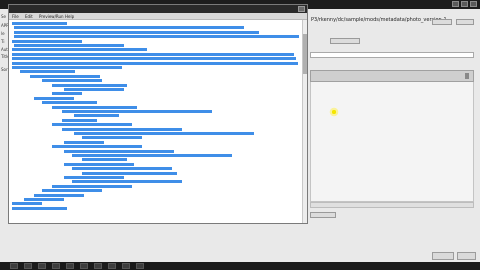 The image size is (480, 270). I want to click on ok-button, so click(443, 256).